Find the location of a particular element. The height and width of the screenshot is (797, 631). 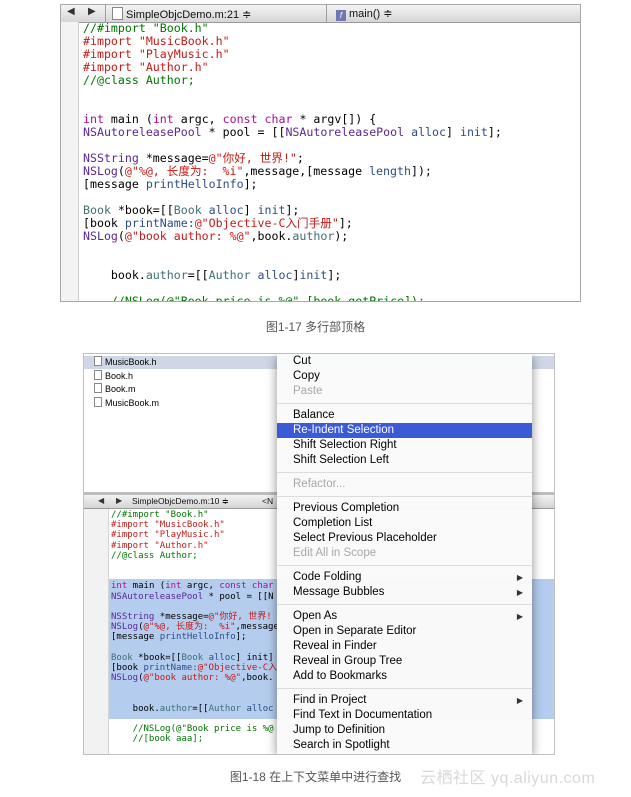

code-token: * pool = [[ is located at coordinates (243, 132).